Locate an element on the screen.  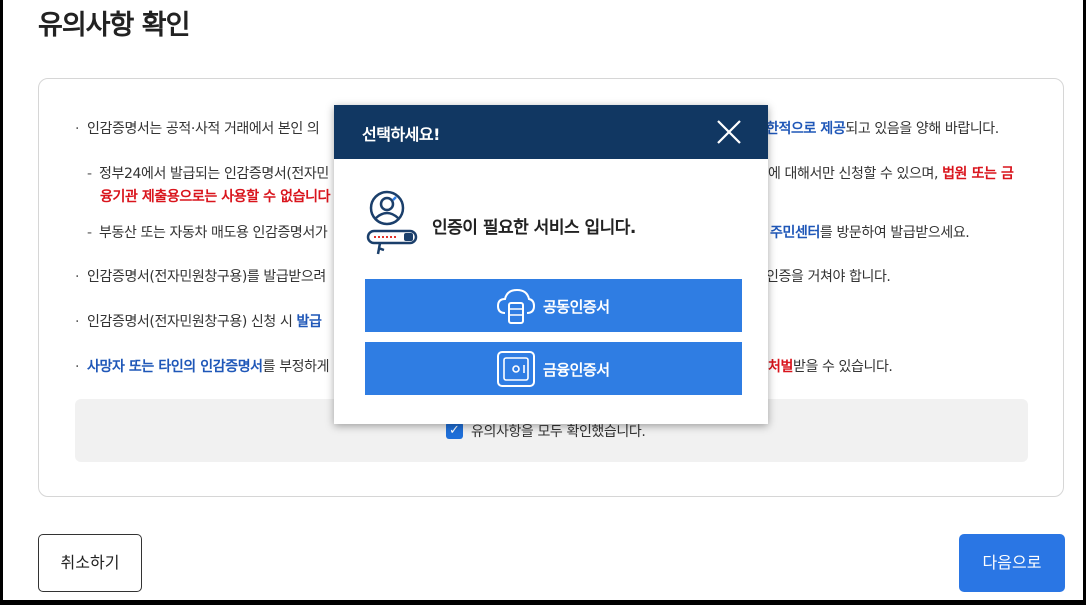
sub-notice-item: - 정부24에서 발급되는 인감증명서(전자민 is located at coordinates (208, 173).